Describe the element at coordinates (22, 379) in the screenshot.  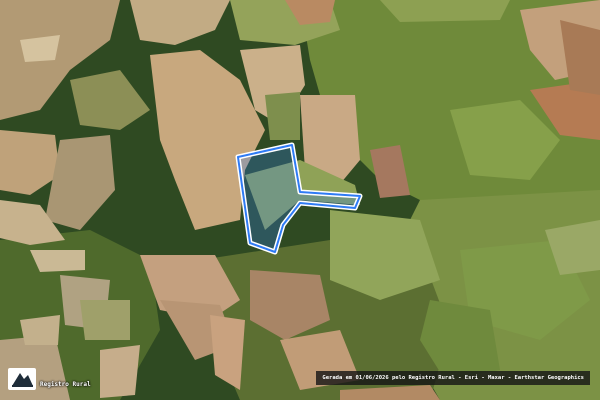
I see `registro-rural-logo-icon` at that location.